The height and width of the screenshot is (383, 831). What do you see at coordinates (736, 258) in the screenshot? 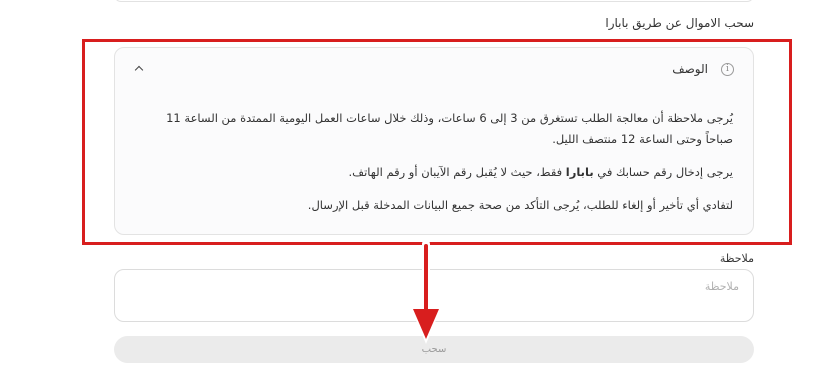
I see `note-label: ملاحظة` at bounding box center [736, 258].